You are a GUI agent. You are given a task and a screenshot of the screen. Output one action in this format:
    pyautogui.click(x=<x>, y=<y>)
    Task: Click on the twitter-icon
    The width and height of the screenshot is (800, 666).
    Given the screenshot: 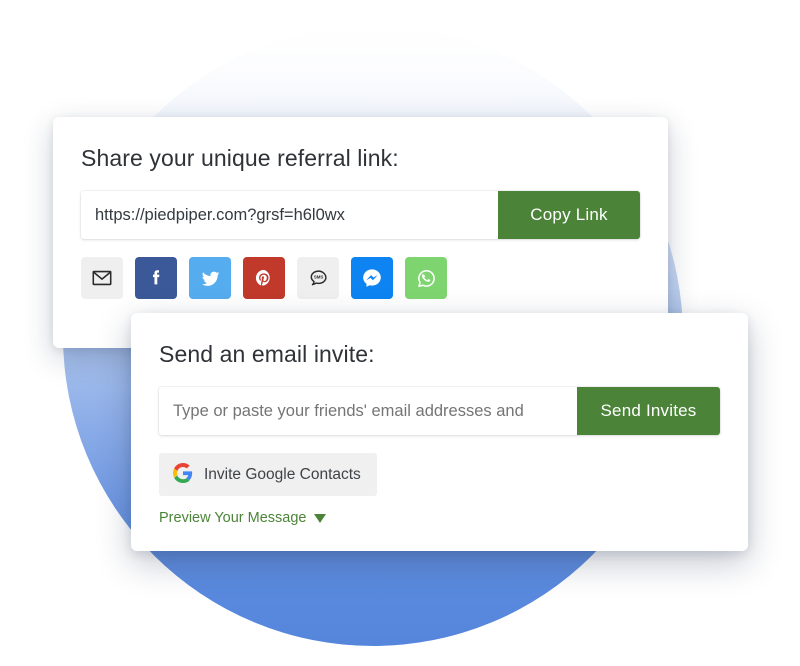 What is the action you would take?
    pyautogui.click(x=210, y=278)
    